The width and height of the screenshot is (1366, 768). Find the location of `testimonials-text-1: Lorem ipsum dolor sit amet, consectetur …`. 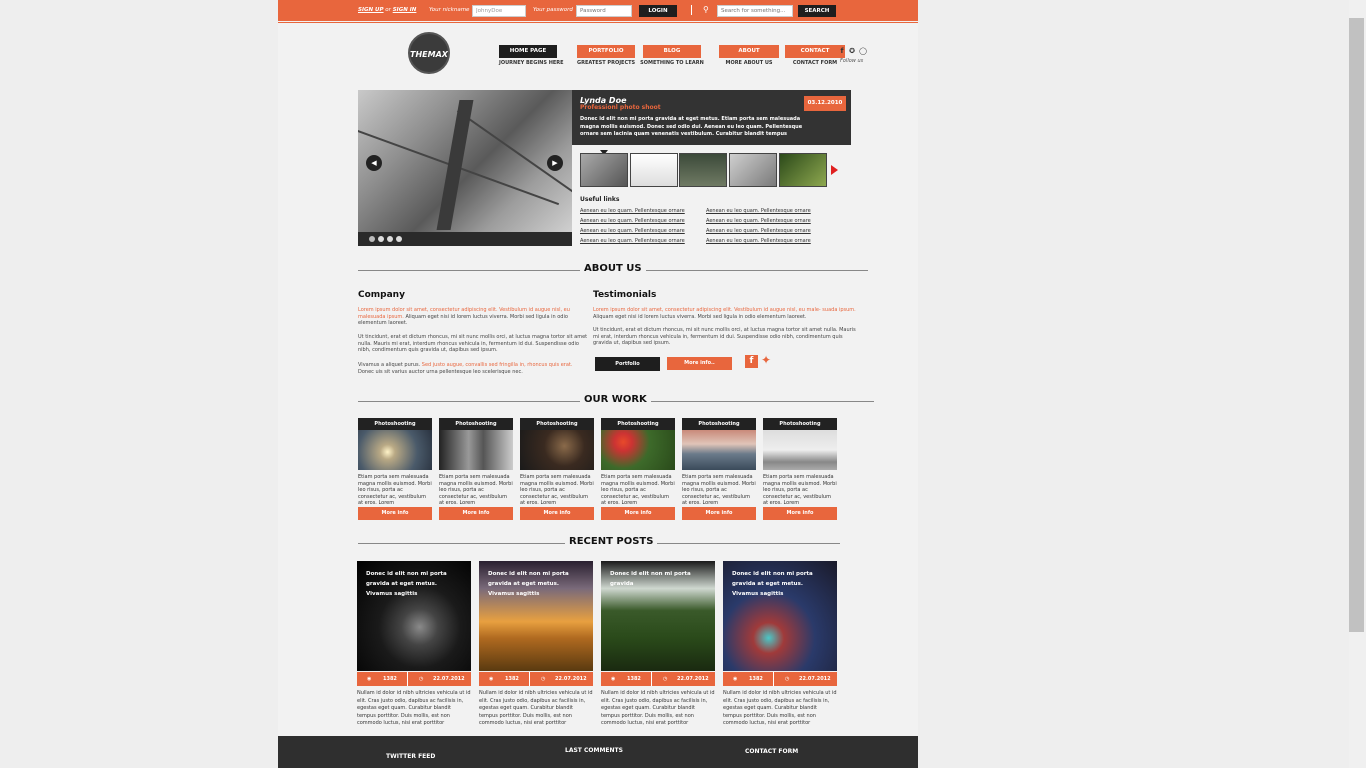

testimonials-text-1: Lorem ipsum dolor sit amet, consectetur … is located at coordinates (726, 313).